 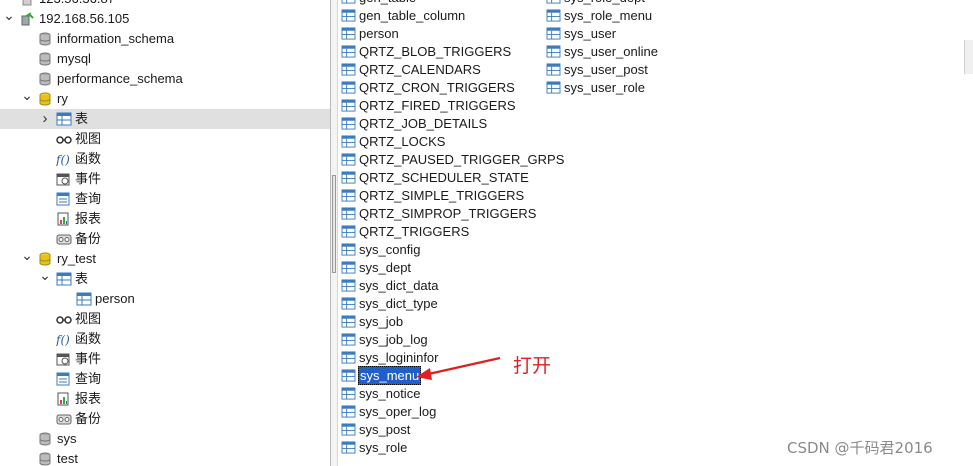 I want to click on tree-node-ry-functions-node: f() 函数, so click(x=165, y=159).